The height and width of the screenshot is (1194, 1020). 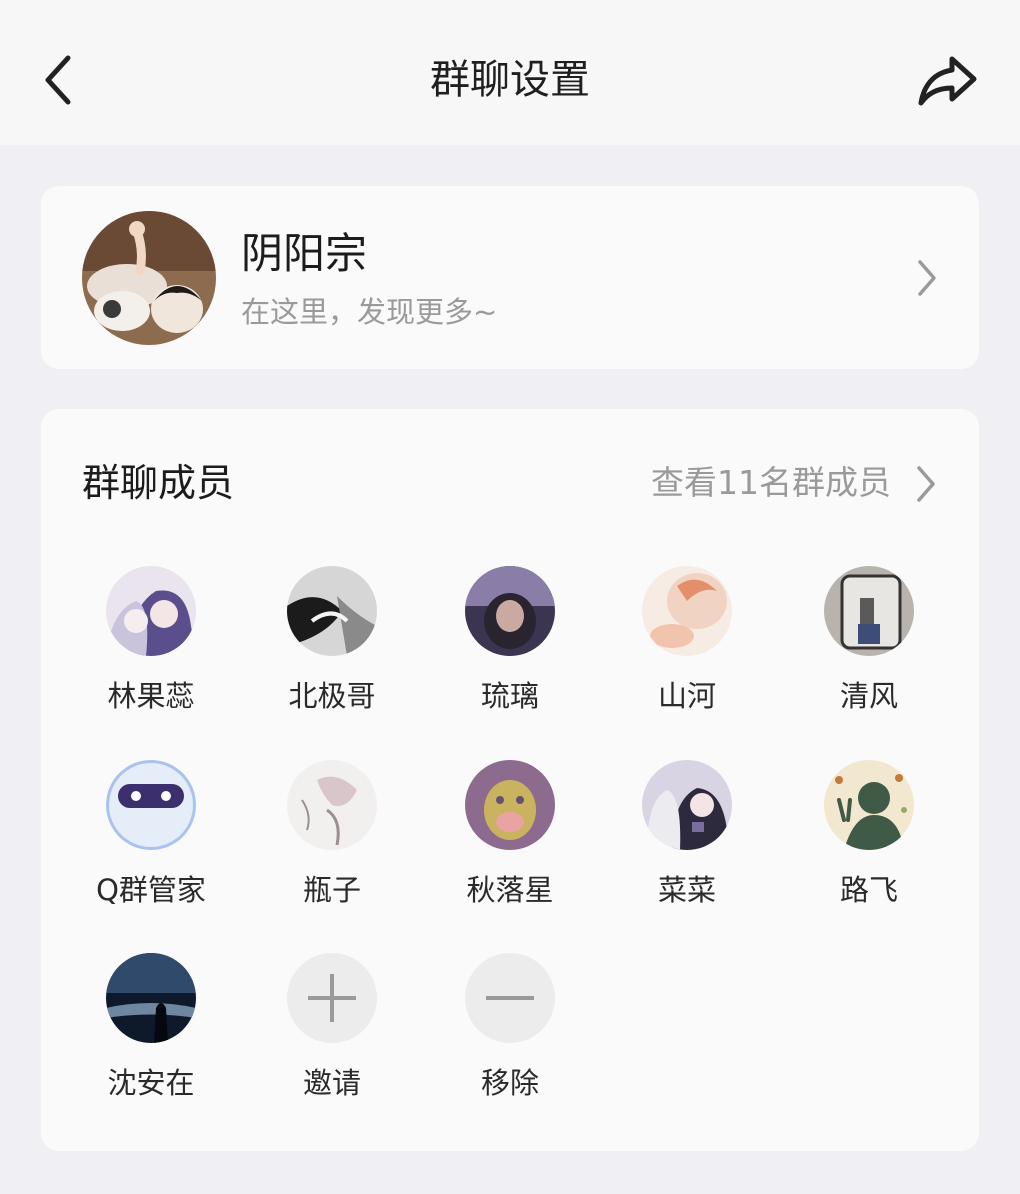 I want to click on plus-icon, so click(x=332, y=998).